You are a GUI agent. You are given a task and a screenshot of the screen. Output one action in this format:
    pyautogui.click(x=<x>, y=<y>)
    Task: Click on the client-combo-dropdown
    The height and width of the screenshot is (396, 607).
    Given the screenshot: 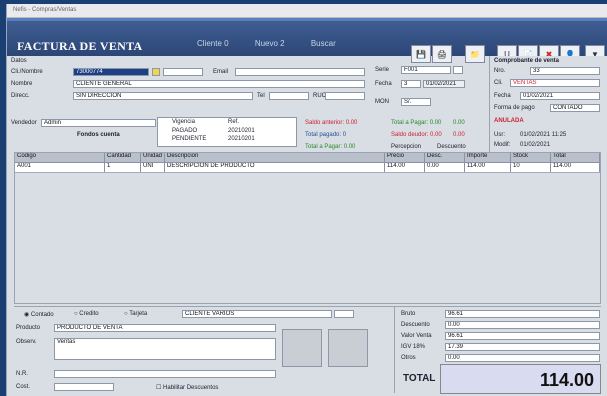 What is the action you would take?
    pyautogui.click(x=344, y=314)
    